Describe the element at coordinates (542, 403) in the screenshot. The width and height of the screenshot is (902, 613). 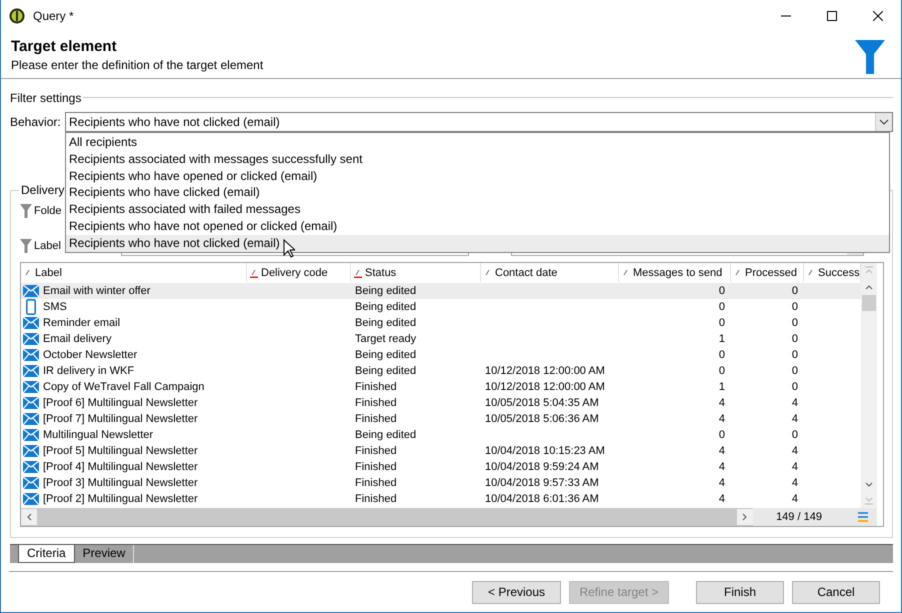
I see `contact-date: 10/05/2018 5:04:35 AM` at that location.